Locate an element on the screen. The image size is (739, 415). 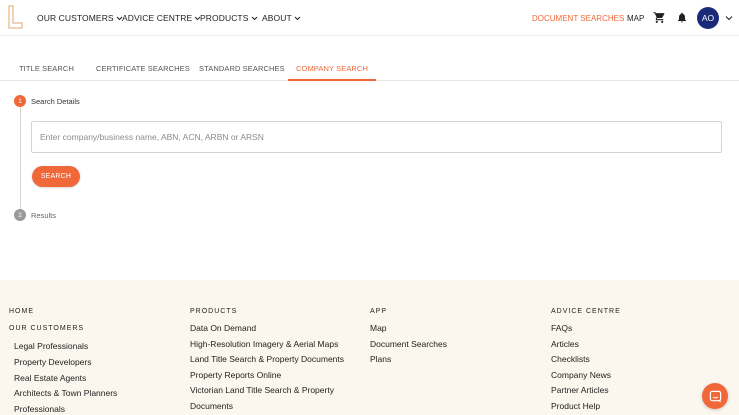
footer-link: Map is located at coordinates (378, 328).